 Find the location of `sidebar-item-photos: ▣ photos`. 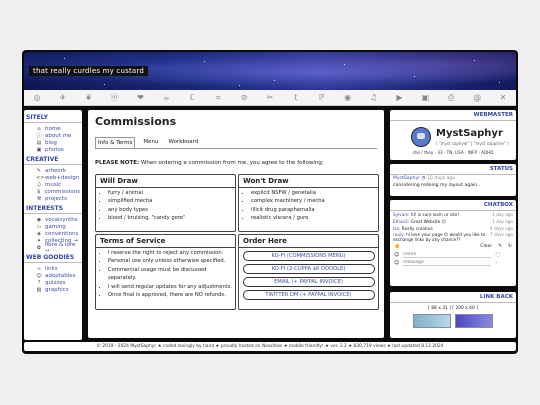

sidebar-item-photos: ▣ photos is located at coordinates (53, 149).